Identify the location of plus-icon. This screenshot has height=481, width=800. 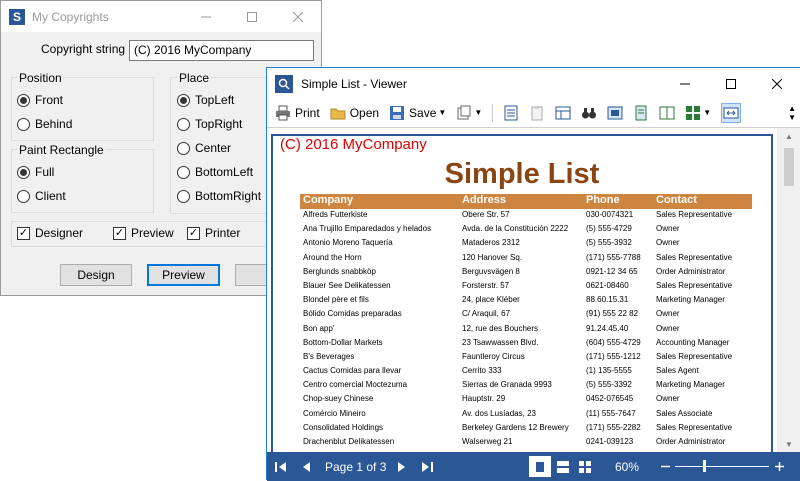
(779, 466).